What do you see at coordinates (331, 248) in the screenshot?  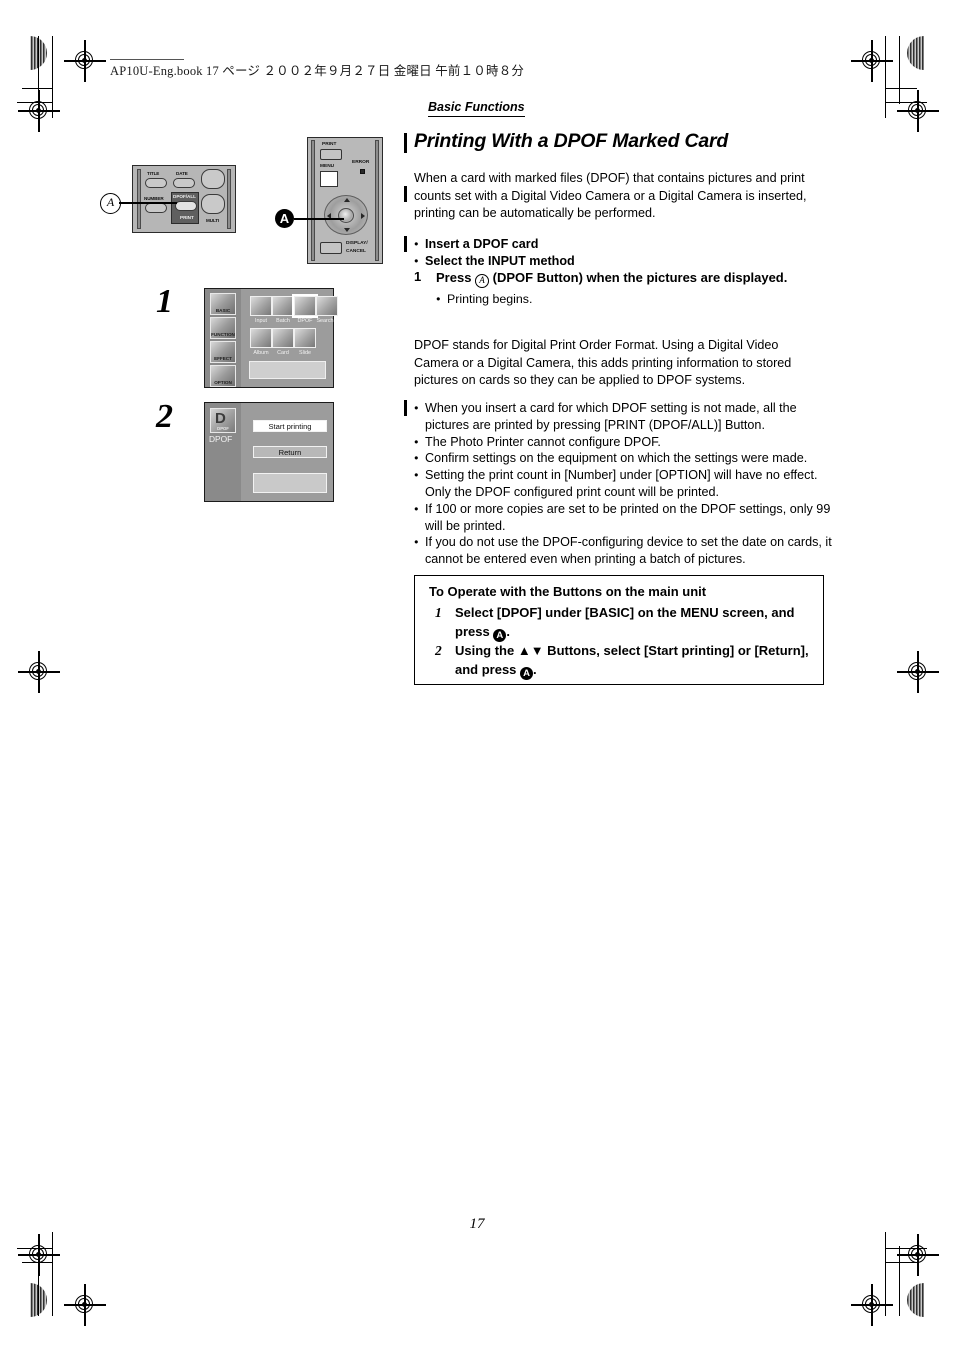 I see `panel-display-cancel-button` at bounding box center [331, 248].